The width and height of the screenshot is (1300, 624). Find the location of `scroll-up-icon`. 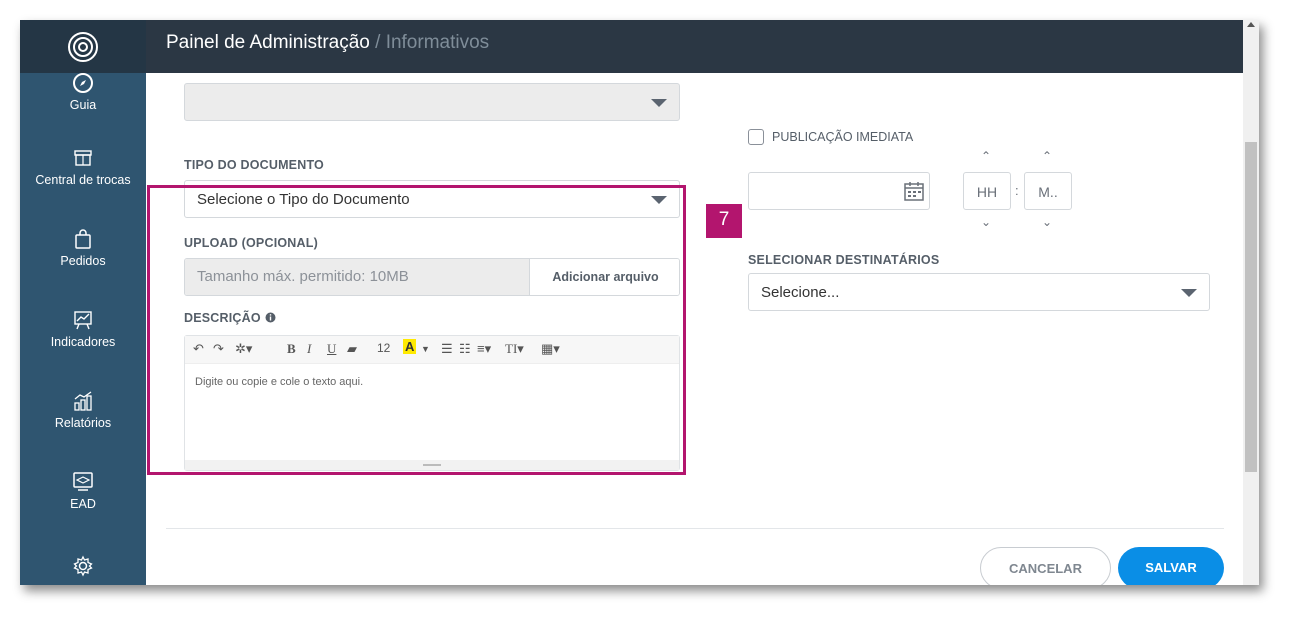

scroll-up-icon is located at coordinates (1251, 24).